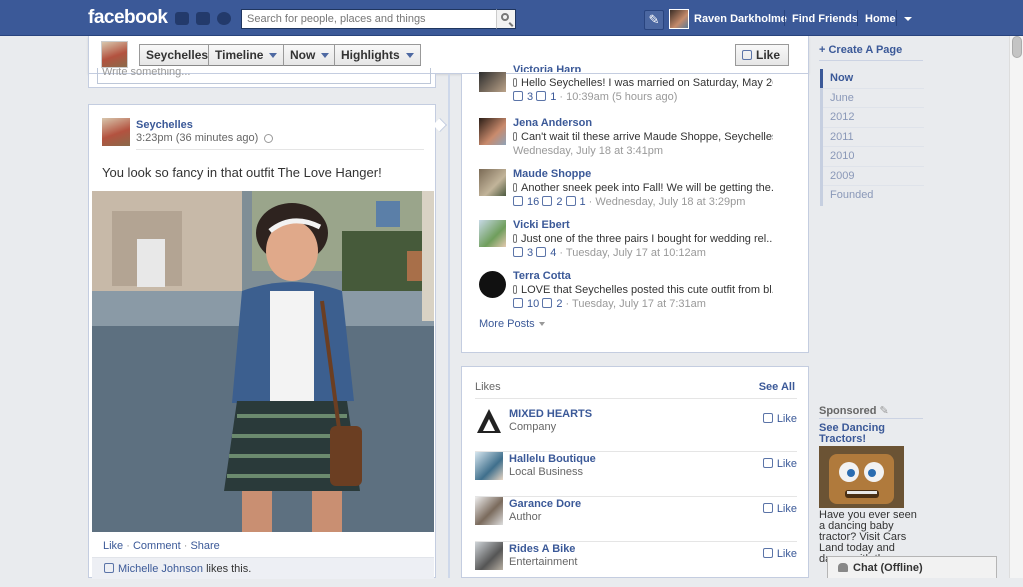 This screenshot has height=587, width=1023. What do you see at coordinates (1017, 47) in the screenshot?
I see `scrollbar-thumb` at bounding box center [1017, 47].